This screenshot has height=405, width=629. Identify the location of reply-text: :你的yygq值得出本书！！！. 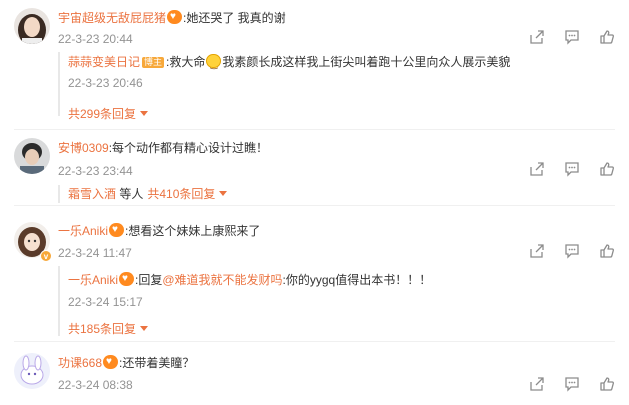
(357, 280).